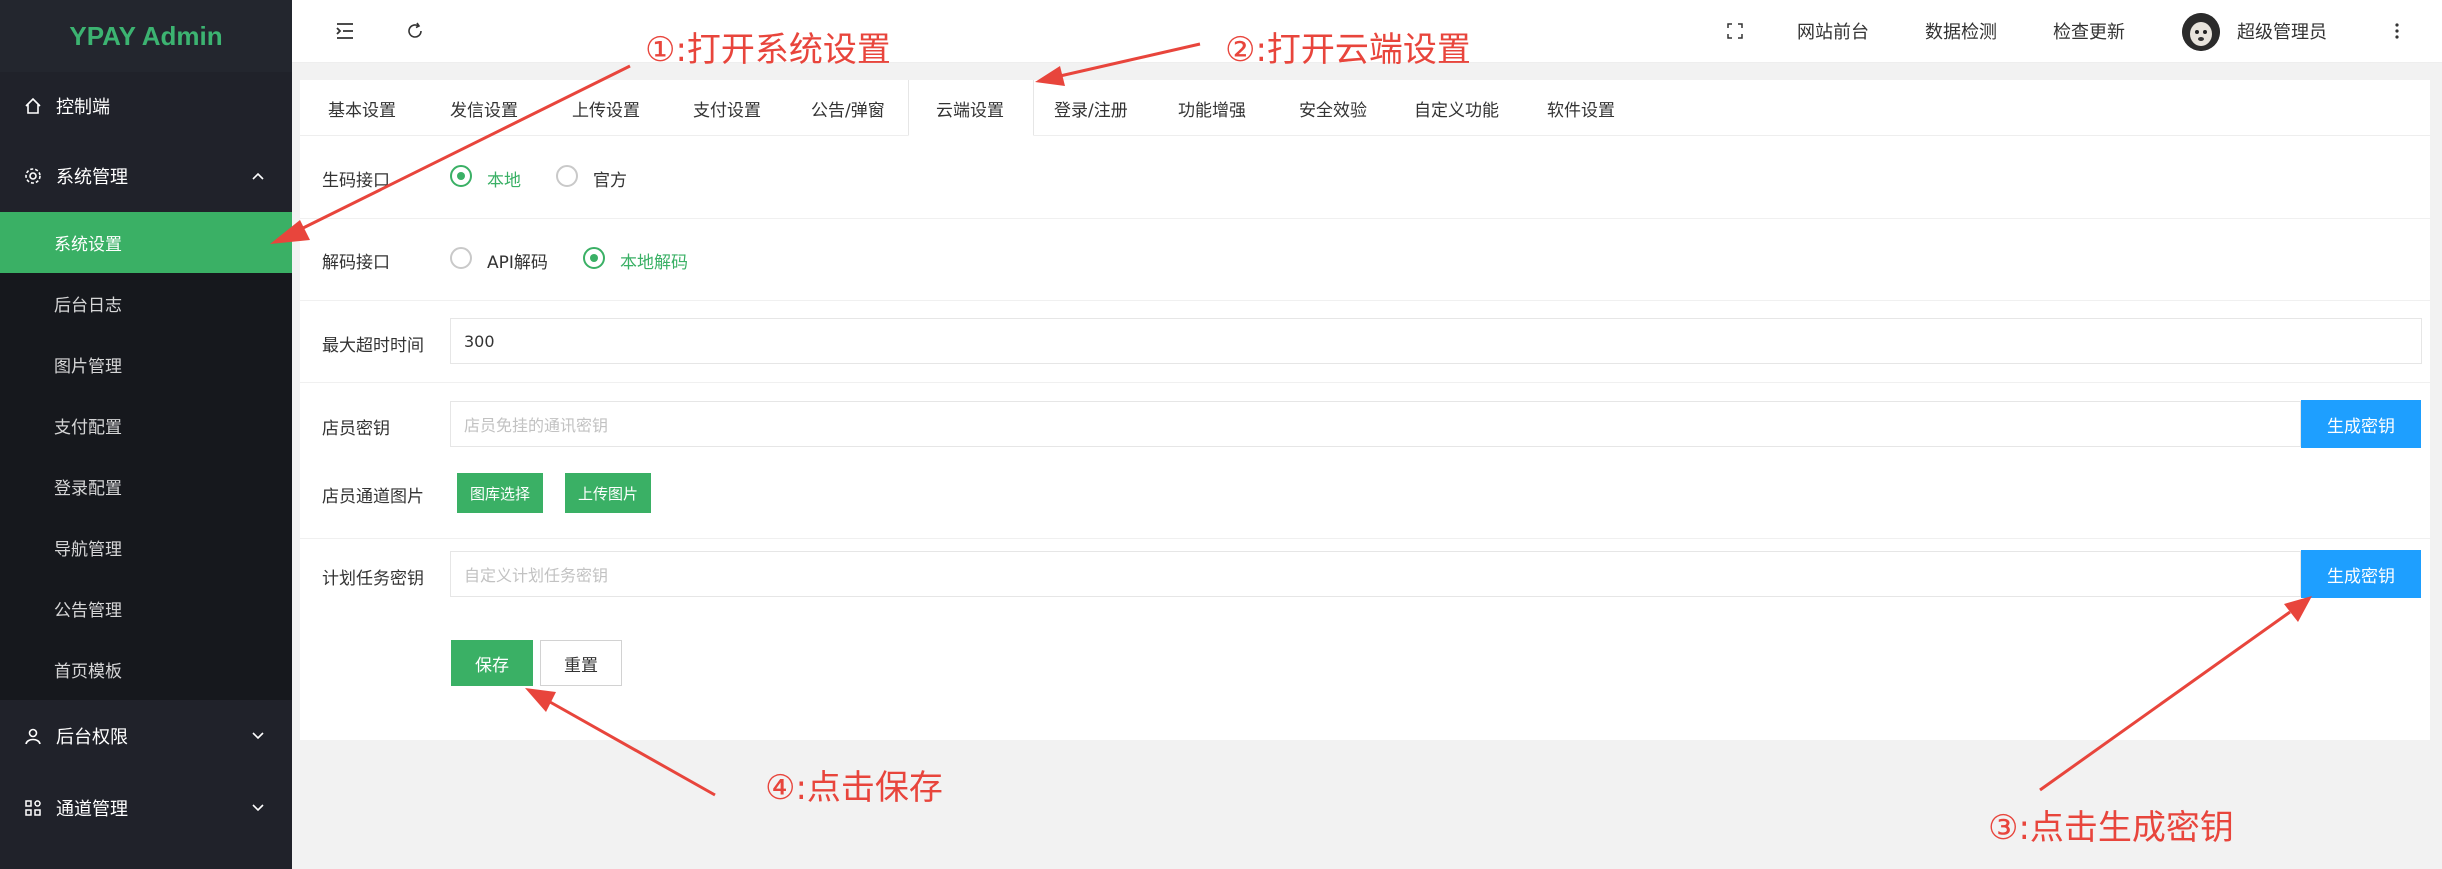  I want to click on sidebar-subitem-template: 首页模板, so click(146, 669).